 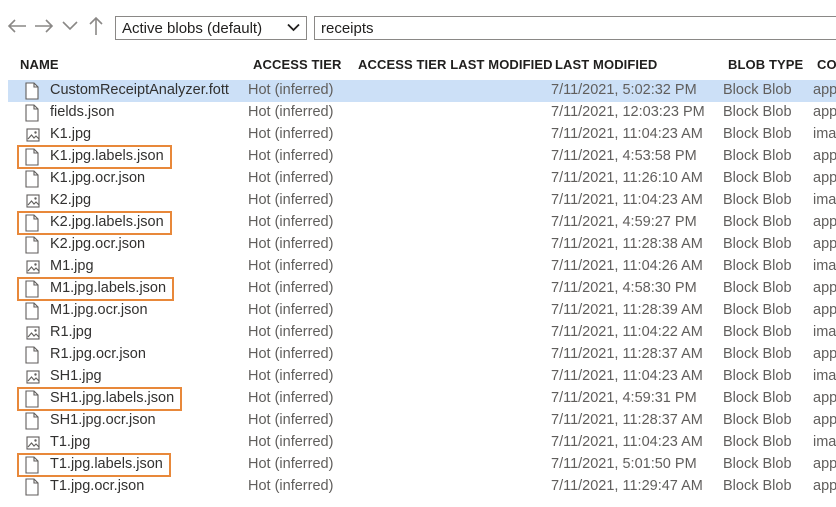 What do you see at coordinates (71, 332) in the screenshot?
I see `cell-name: R1.jpg` at bounding box center [71, 332].